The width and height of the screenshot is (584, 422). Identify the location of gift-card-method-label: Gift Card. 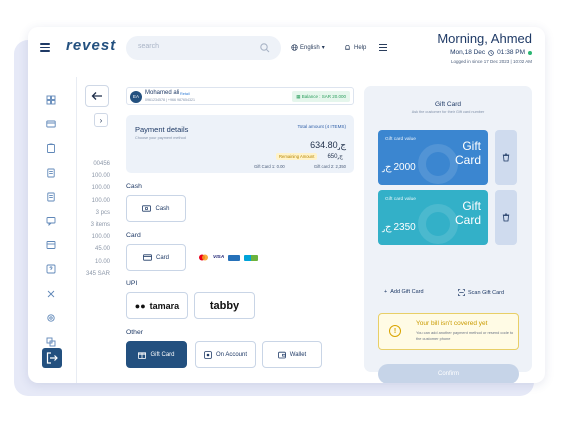
(162, 354).